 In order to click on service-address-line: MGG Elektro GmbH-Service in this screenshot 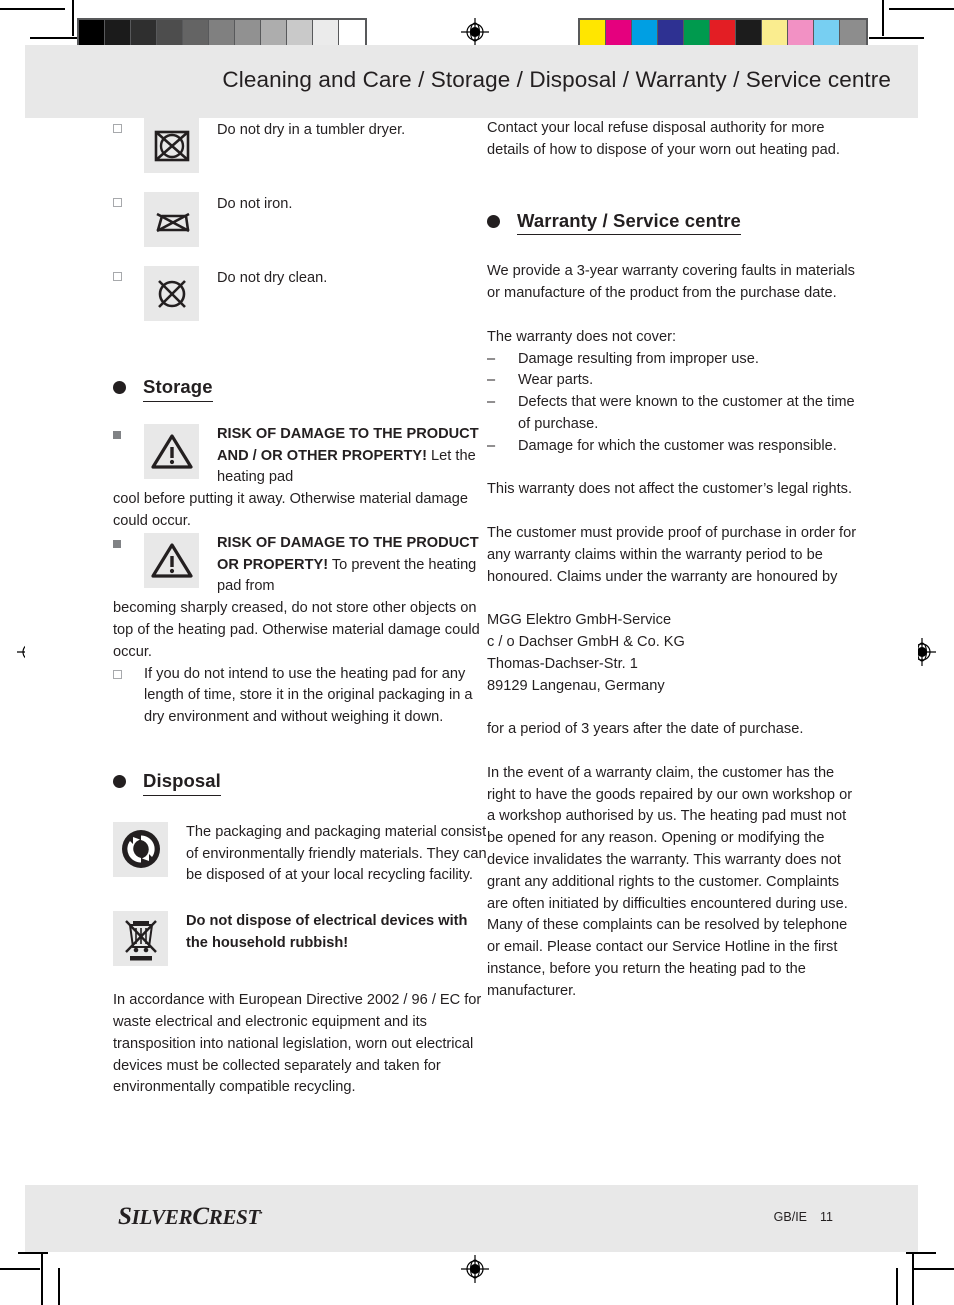, I will do `click(579, 620)`.